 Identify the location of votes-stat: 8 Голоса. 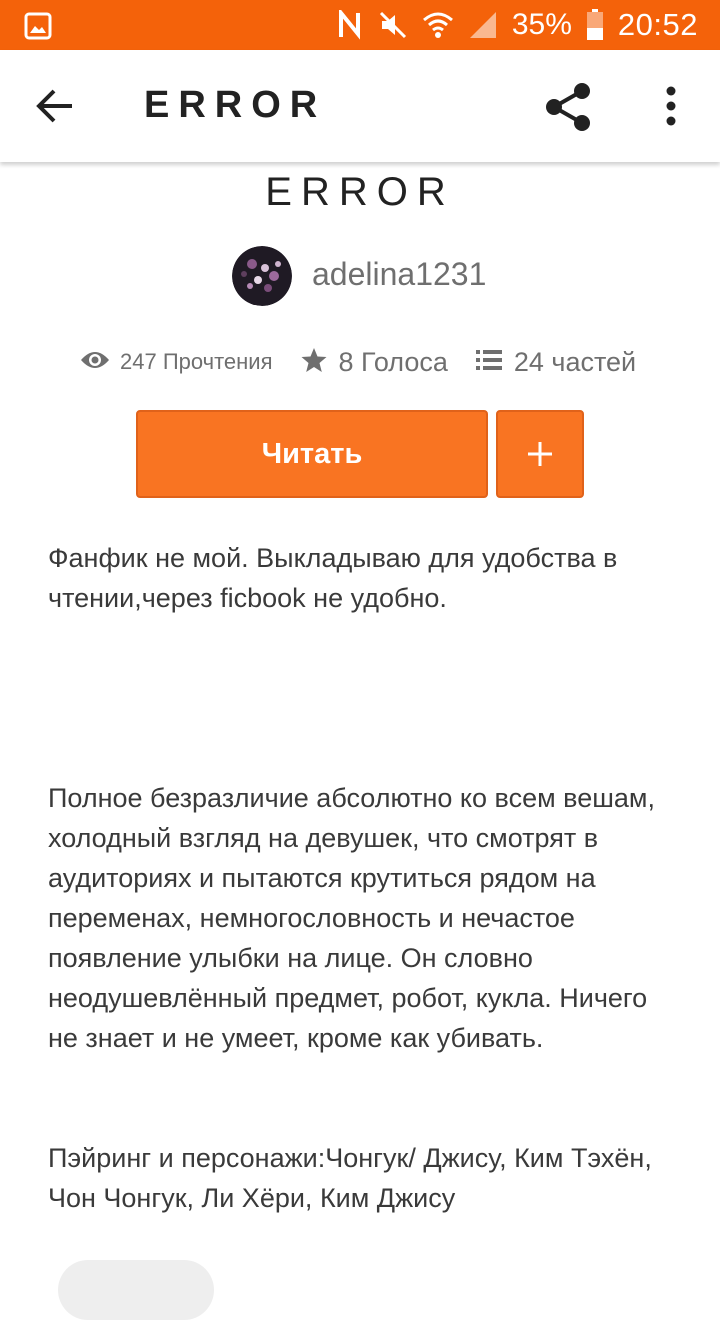
(374, 362).